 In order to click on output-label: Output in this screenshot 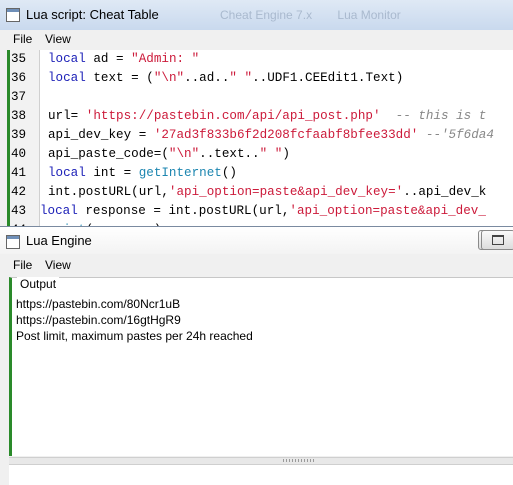, I will do `click(38, 284)`.